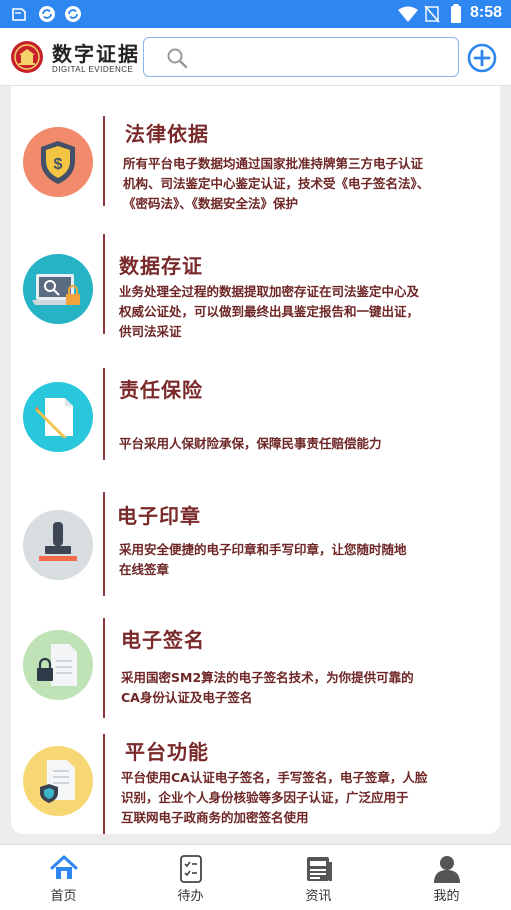 The width and height of the screenshot is (511, 910). Describe the element at coordinates (408, 14) in the screenshot. I see `wifi-icon` at that location.